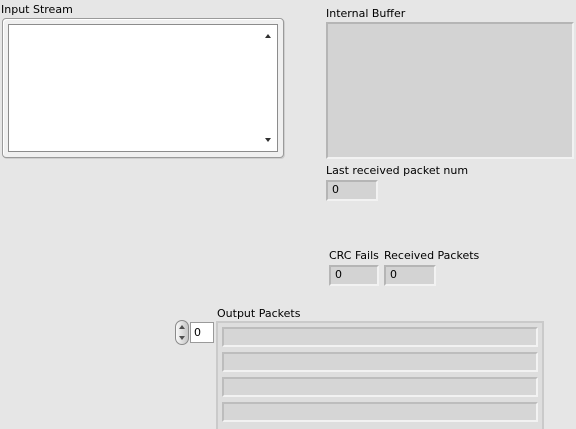  I want to click on received-packets-label: Received Packets, so click(432, 255).